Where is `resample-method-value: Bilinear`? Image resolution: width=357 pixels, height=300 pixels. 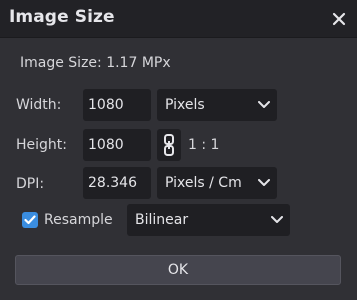 resample-method-value: Bilinear is located at coordinates (162, 220).